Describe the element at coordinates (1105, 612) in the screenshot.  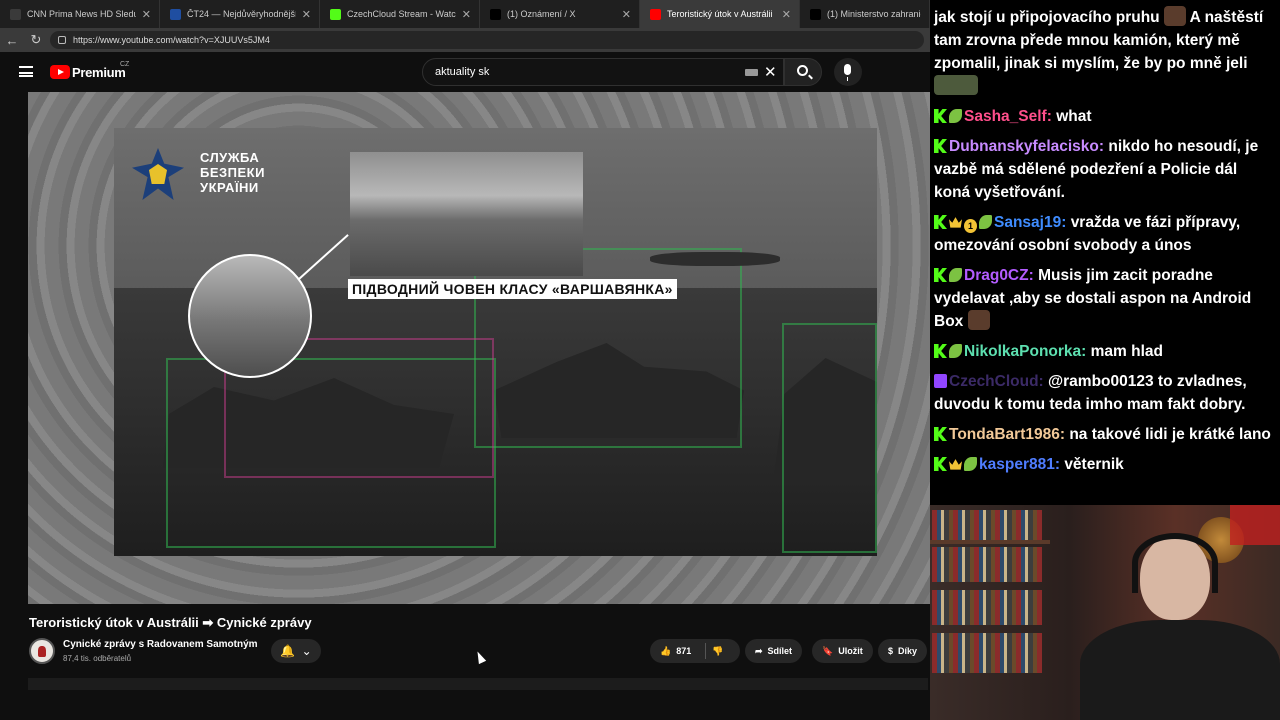
I see `webcam-overlay` at that location.